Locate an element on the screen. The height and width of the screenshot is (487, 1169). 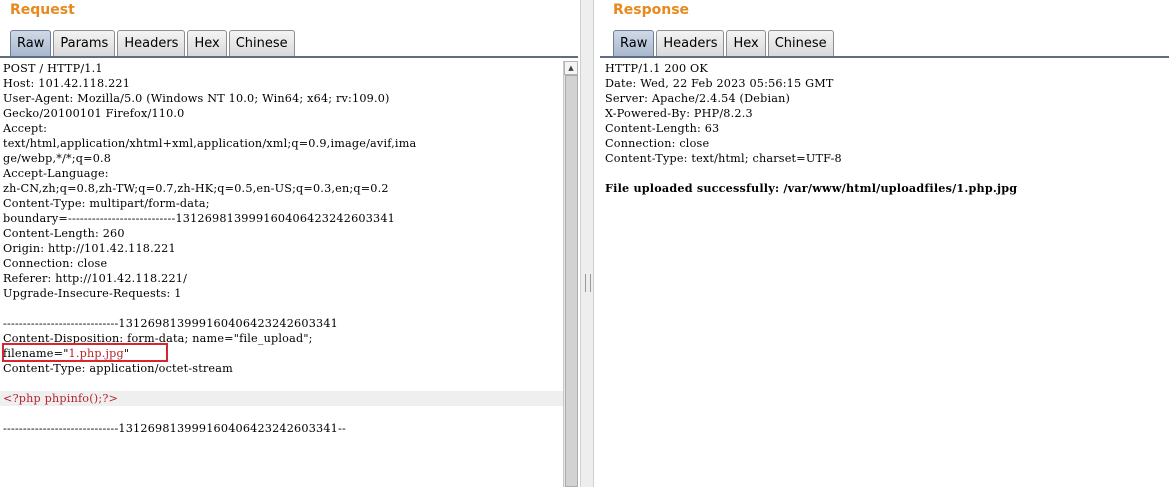
request-scrollbar: ▲ is located at coordinates (570, 274).